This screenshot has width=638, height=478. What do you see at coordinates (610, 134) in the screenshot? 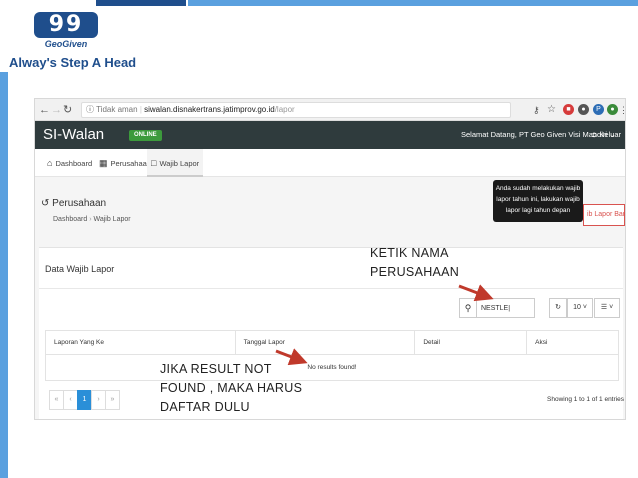
I see `logout-label: Keluar` at bounding box center [610, 134].